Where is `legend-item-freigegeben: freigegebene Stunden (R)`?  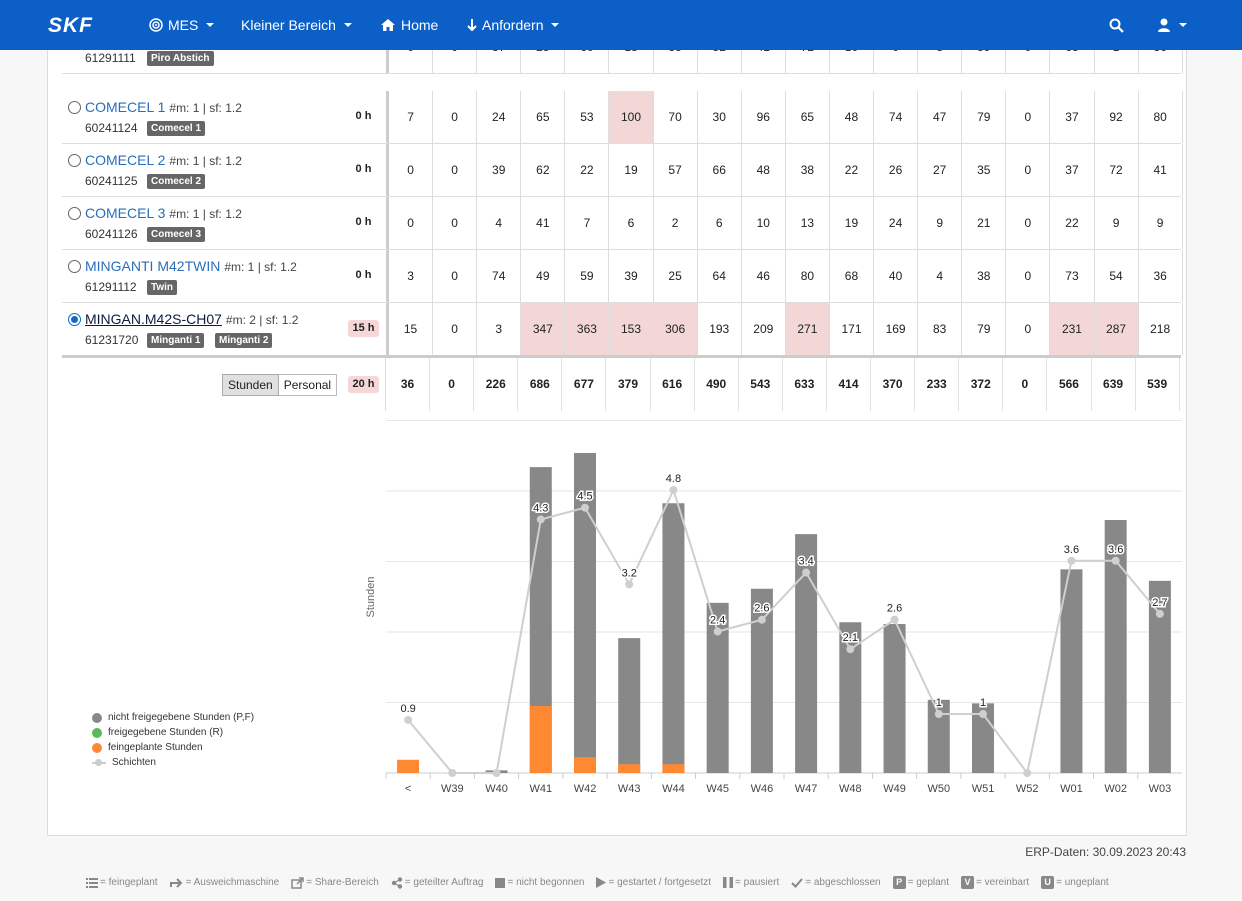
legend-item-freigegeben: freigegebene Stunden (R) is located at coordinates (173, 732).